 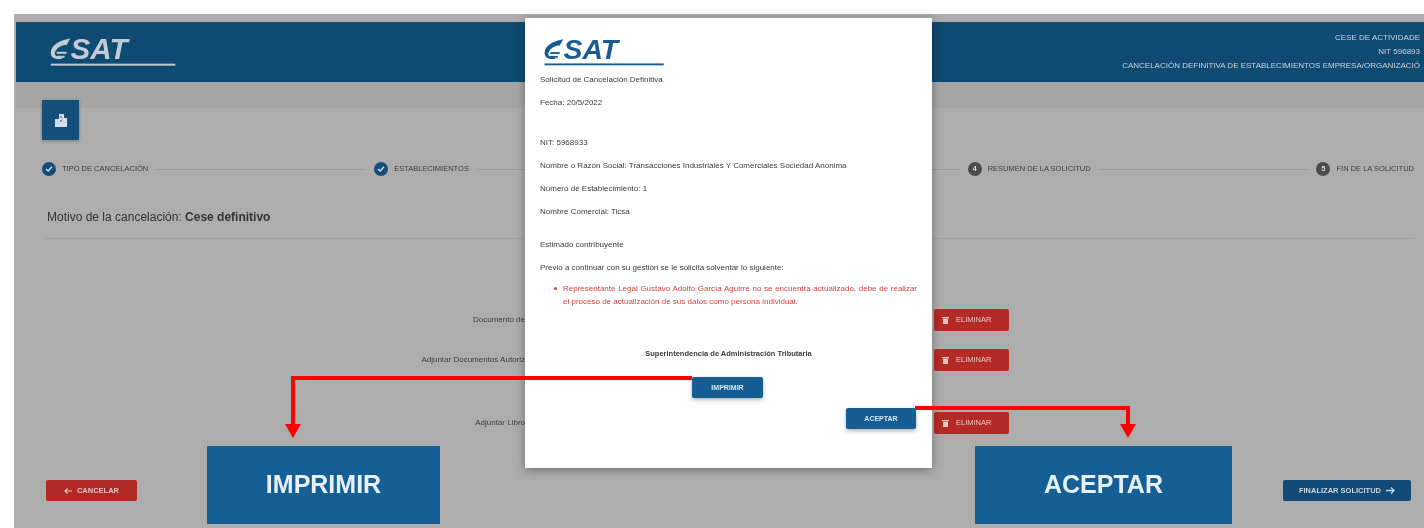 I want to click on warning-text: Representante Legal Gustavo Adolfo García Aguirre no se encuentra actualizado, debe de realizar el proceso de actualización de sus datos como persona individual., so click(x=740, y=296).